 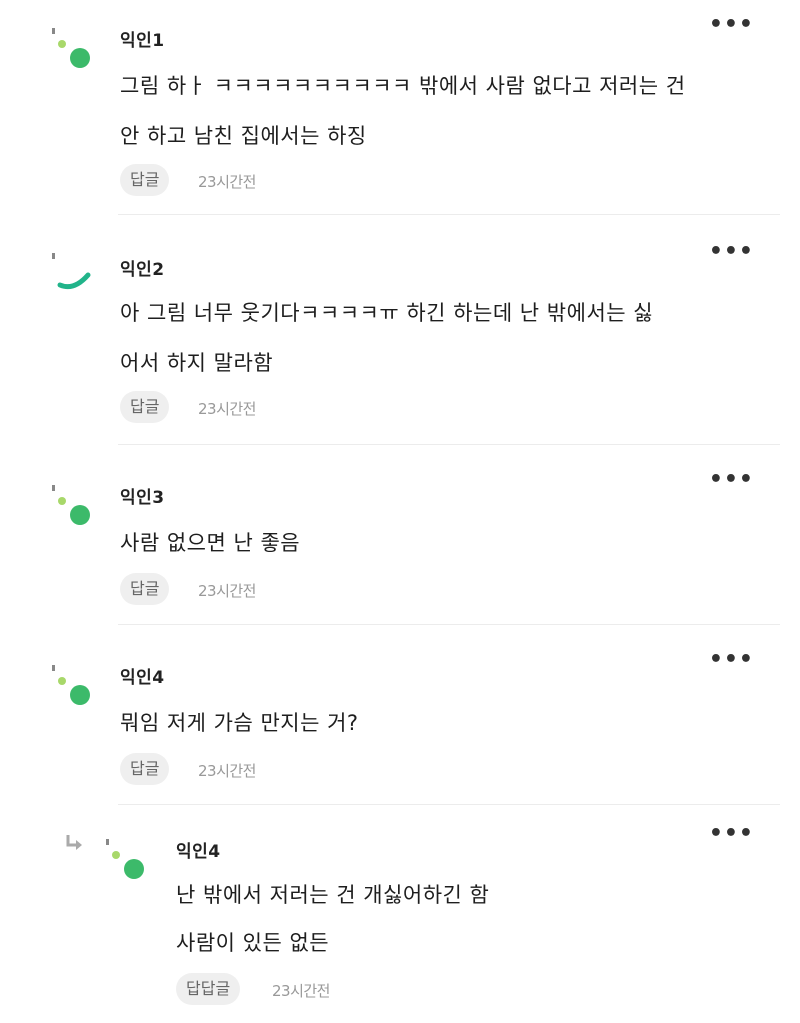 What do you see at coordinates (210, 543) in the screenshot?
I see `comment-text-line: 사람 없으면 난 좋음` at bounding box center [210, 543].